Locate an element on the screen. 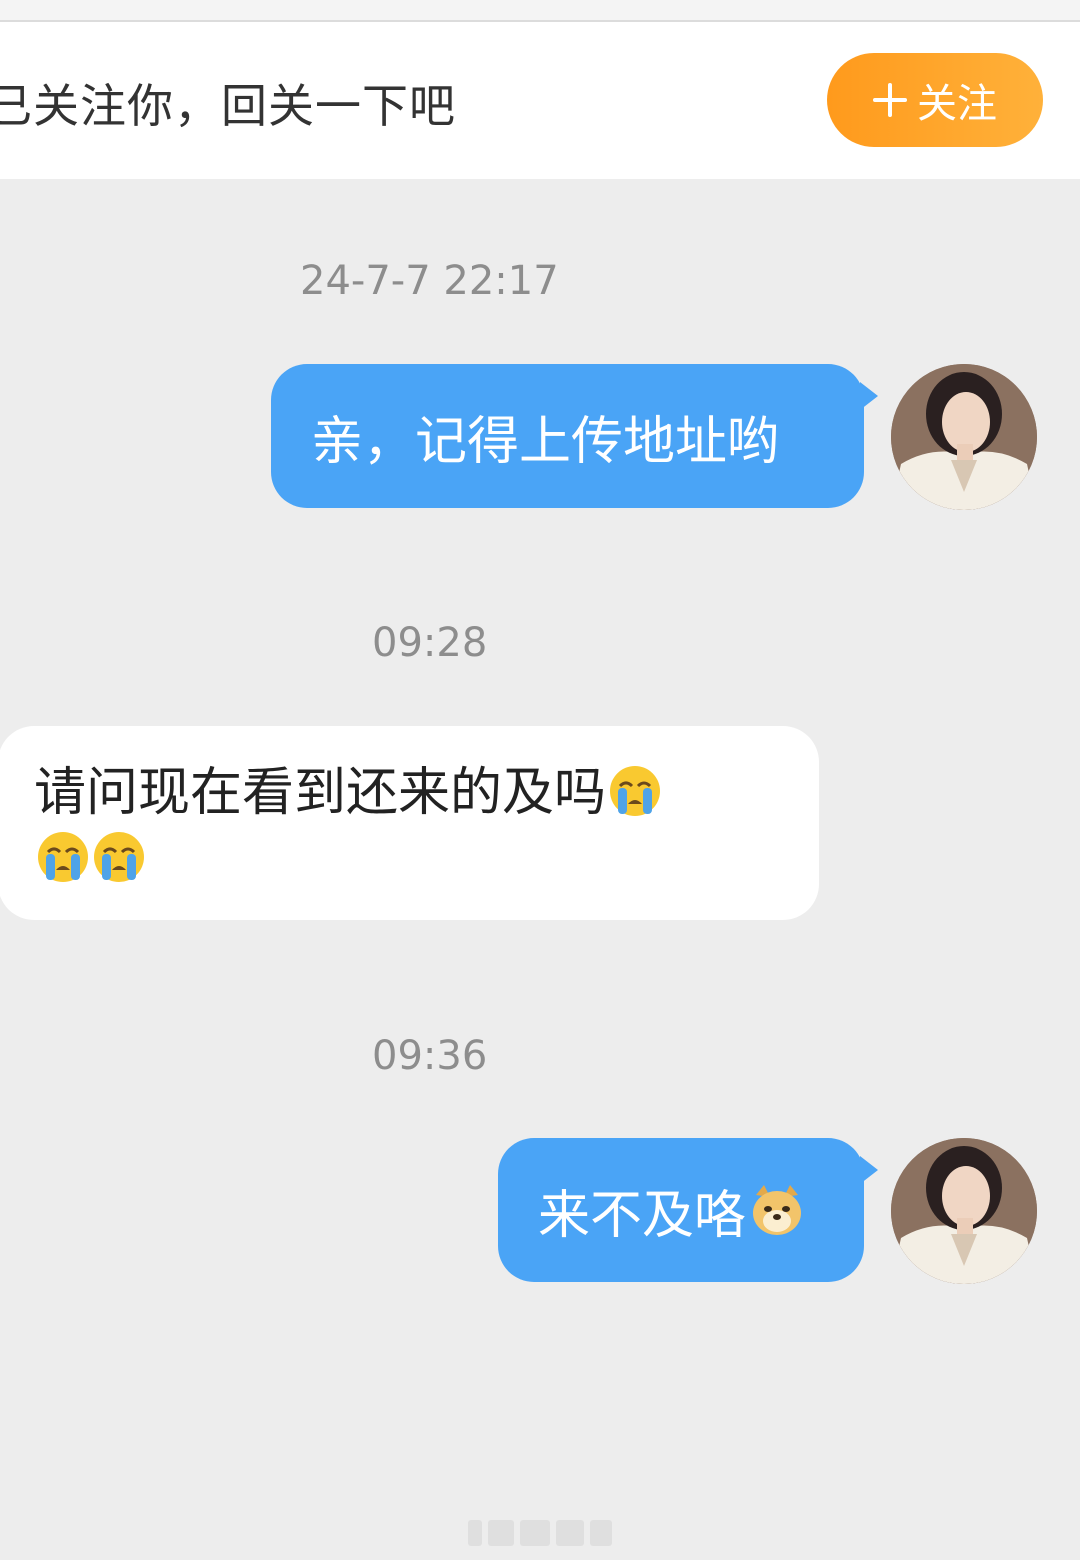  outgoing-message-bubble: 亲，记得上传地址哟 is located at coordinates (574, 436).